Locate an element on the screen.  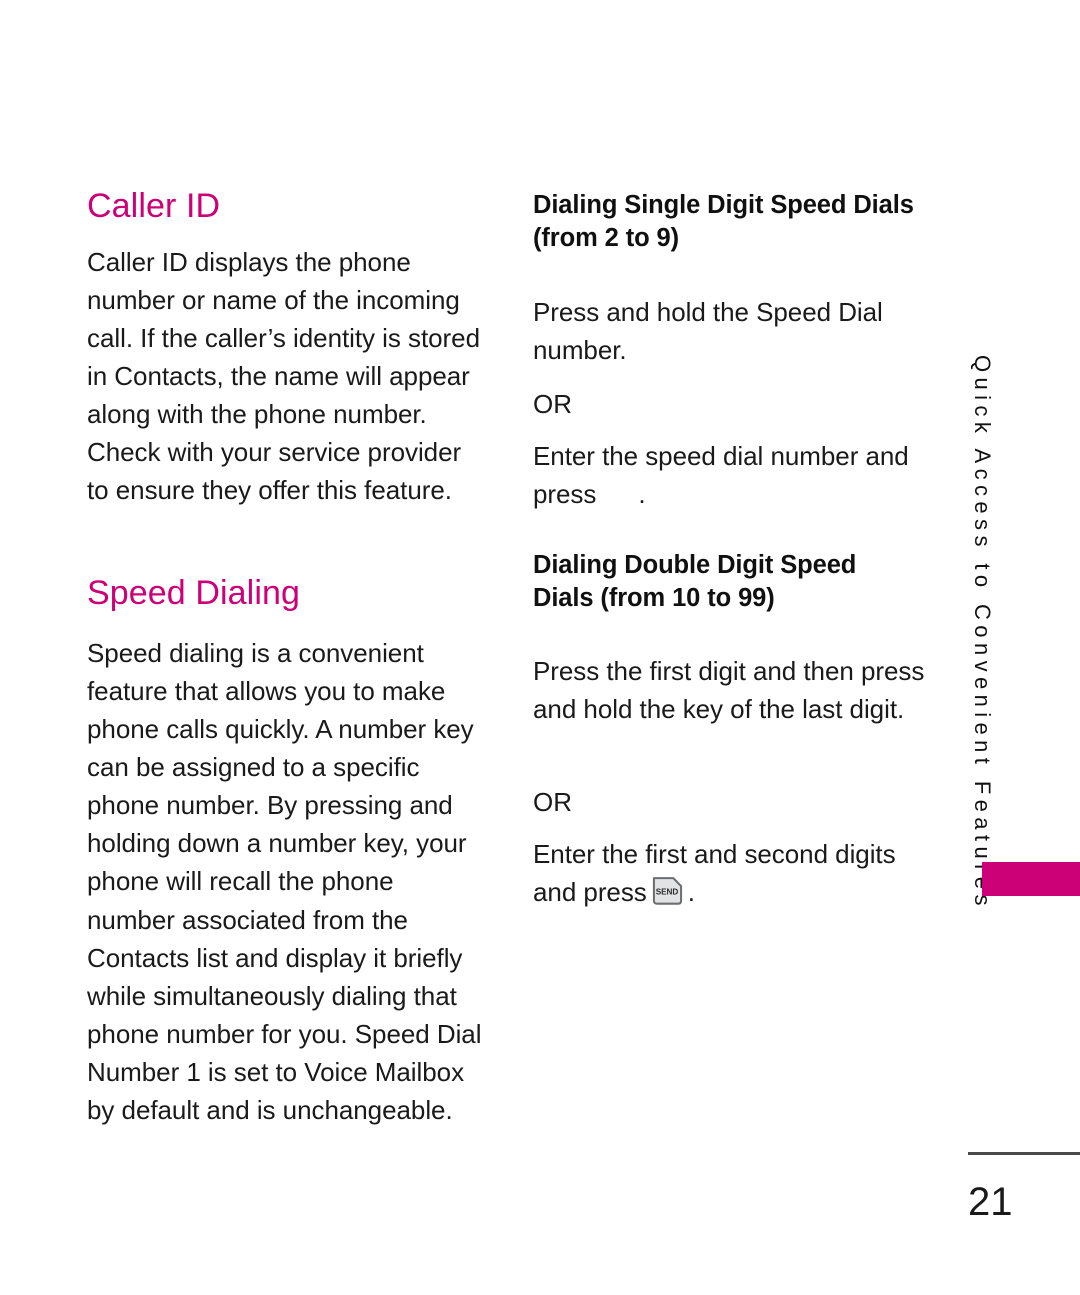
paragraph-single-digit-alt: Enter the speed dial number and press. is located at coordinates (733, 475).